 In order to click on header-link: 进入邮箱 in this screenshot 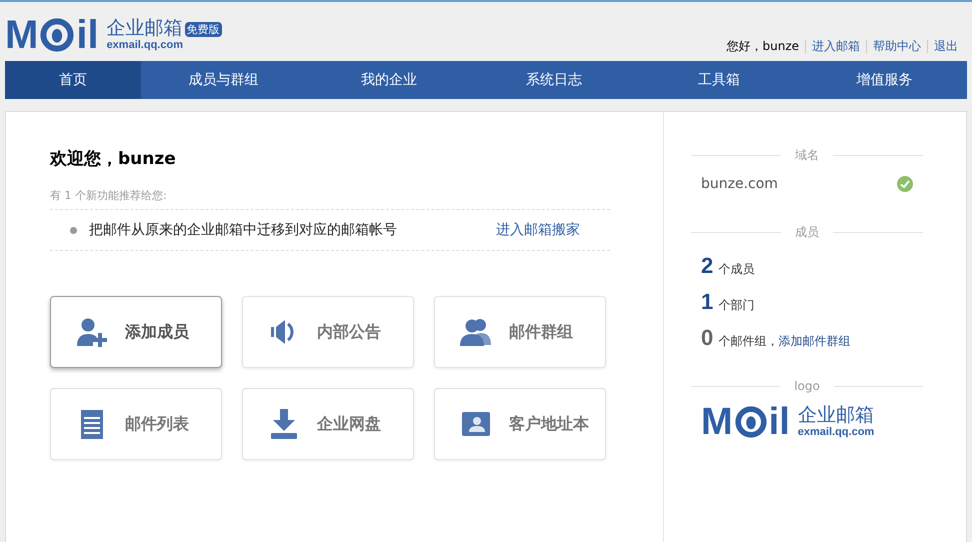, I will do `click(836, 46)`.